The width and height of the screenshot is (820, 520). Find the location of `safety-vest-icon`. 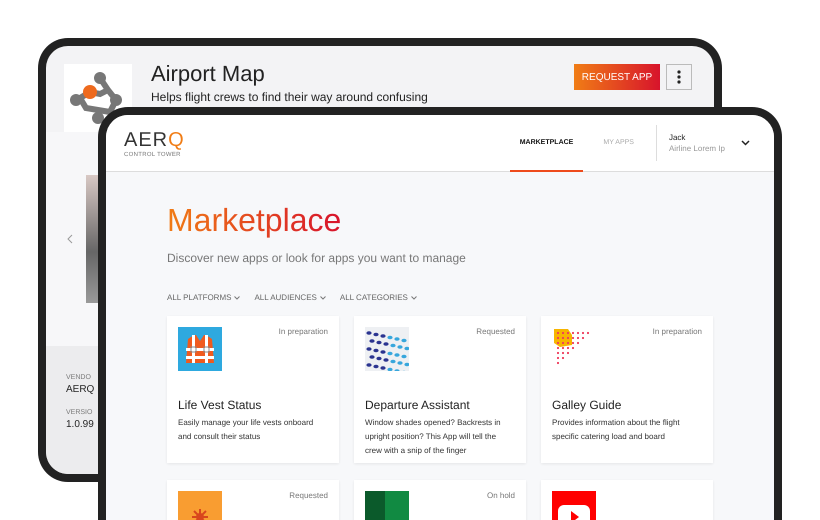

safety-vest-icon is located at coordinates (200, 349).